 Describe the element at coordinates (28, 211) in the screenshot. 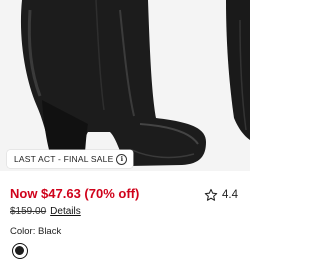

I see `original-price: $159.00` at that location.